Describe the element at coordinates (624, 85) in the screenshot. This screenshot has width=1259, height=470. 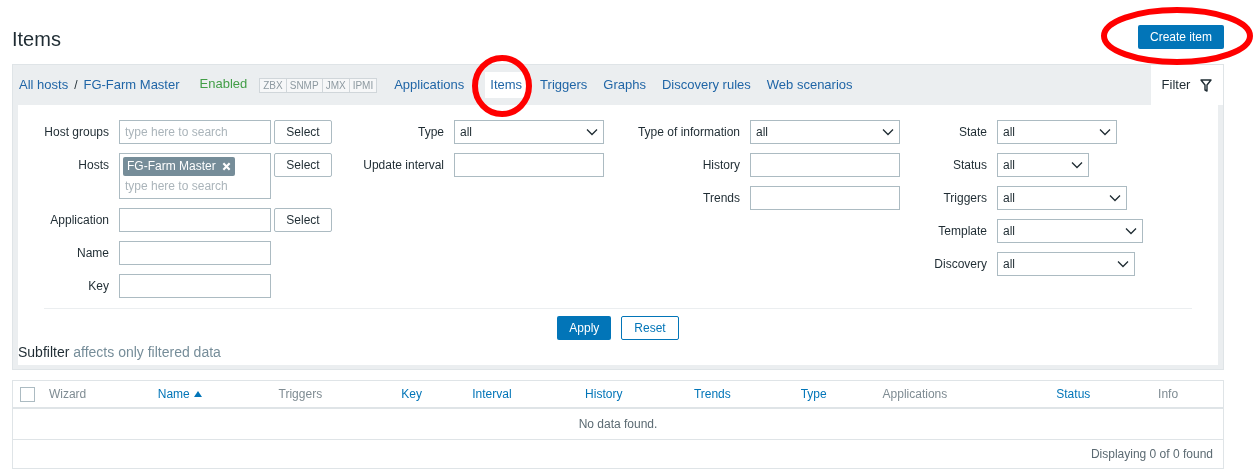
I see `nav-tab: Graphs` at that location.